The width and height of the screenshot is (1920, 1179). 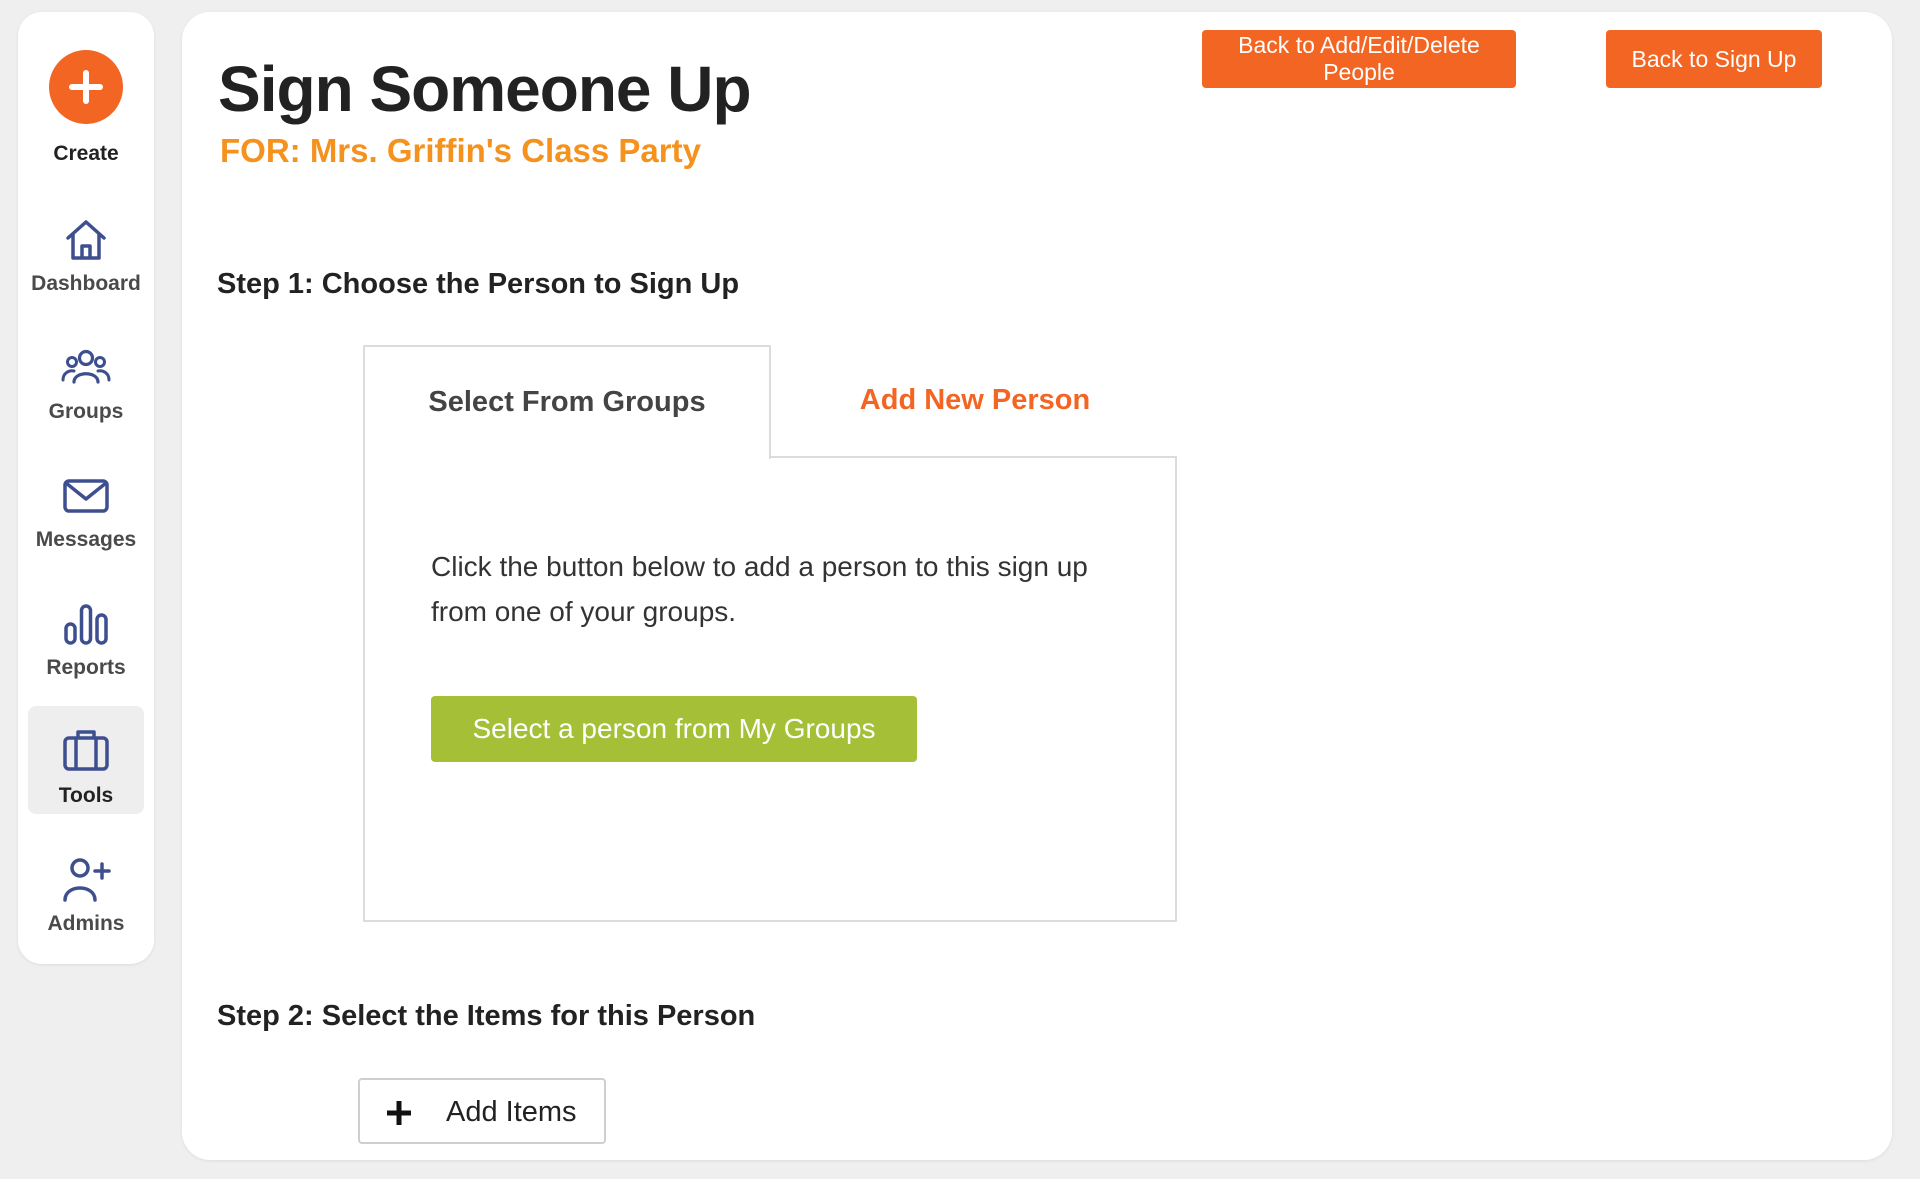 I want to click on sidebar-item-messages: Messages, so click(x=86, y=510).